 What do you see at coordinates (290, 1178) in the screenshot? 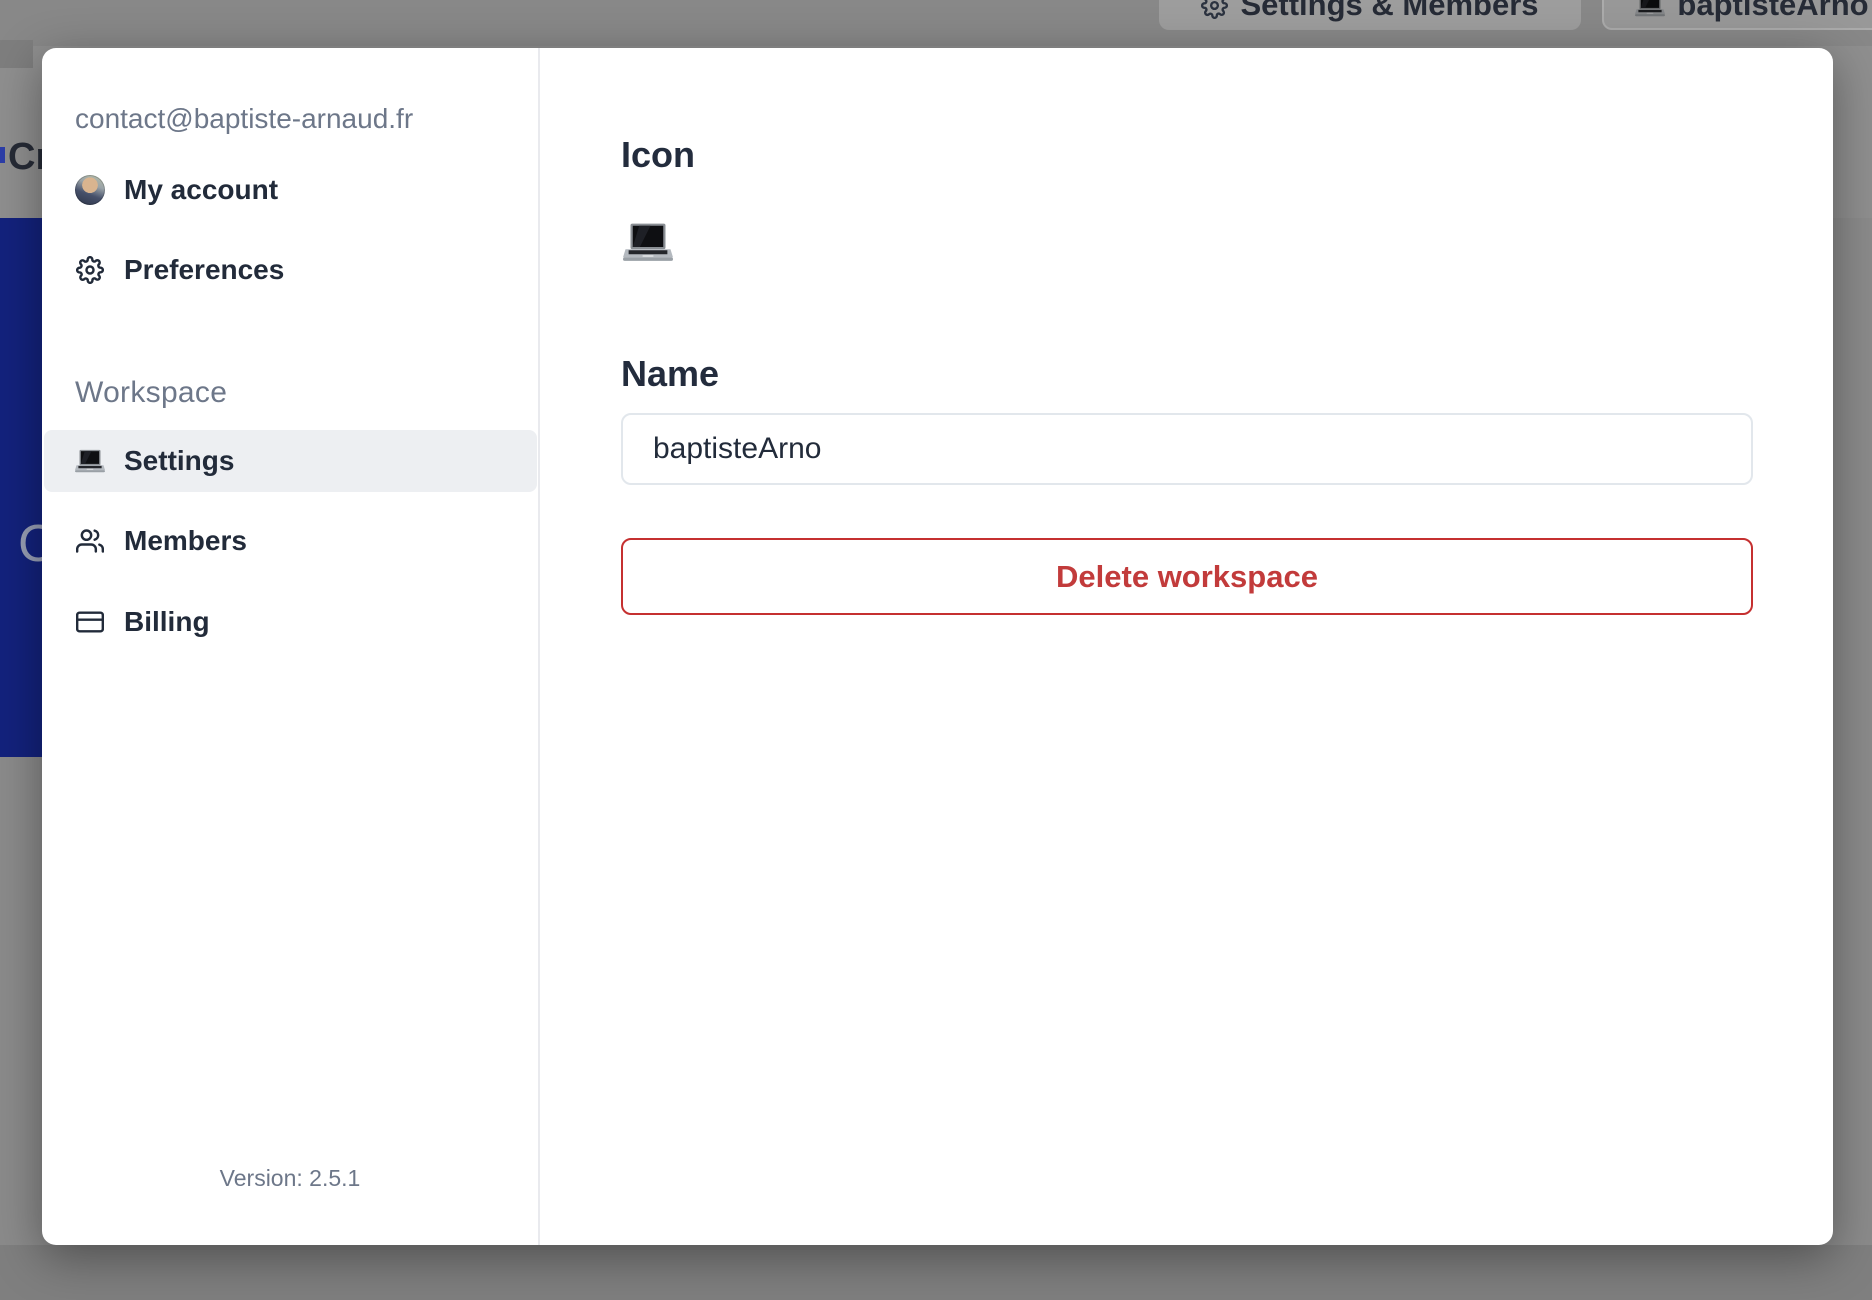
I see `version-text: Version: 2.5.1` at bounding box center [290, 1178].